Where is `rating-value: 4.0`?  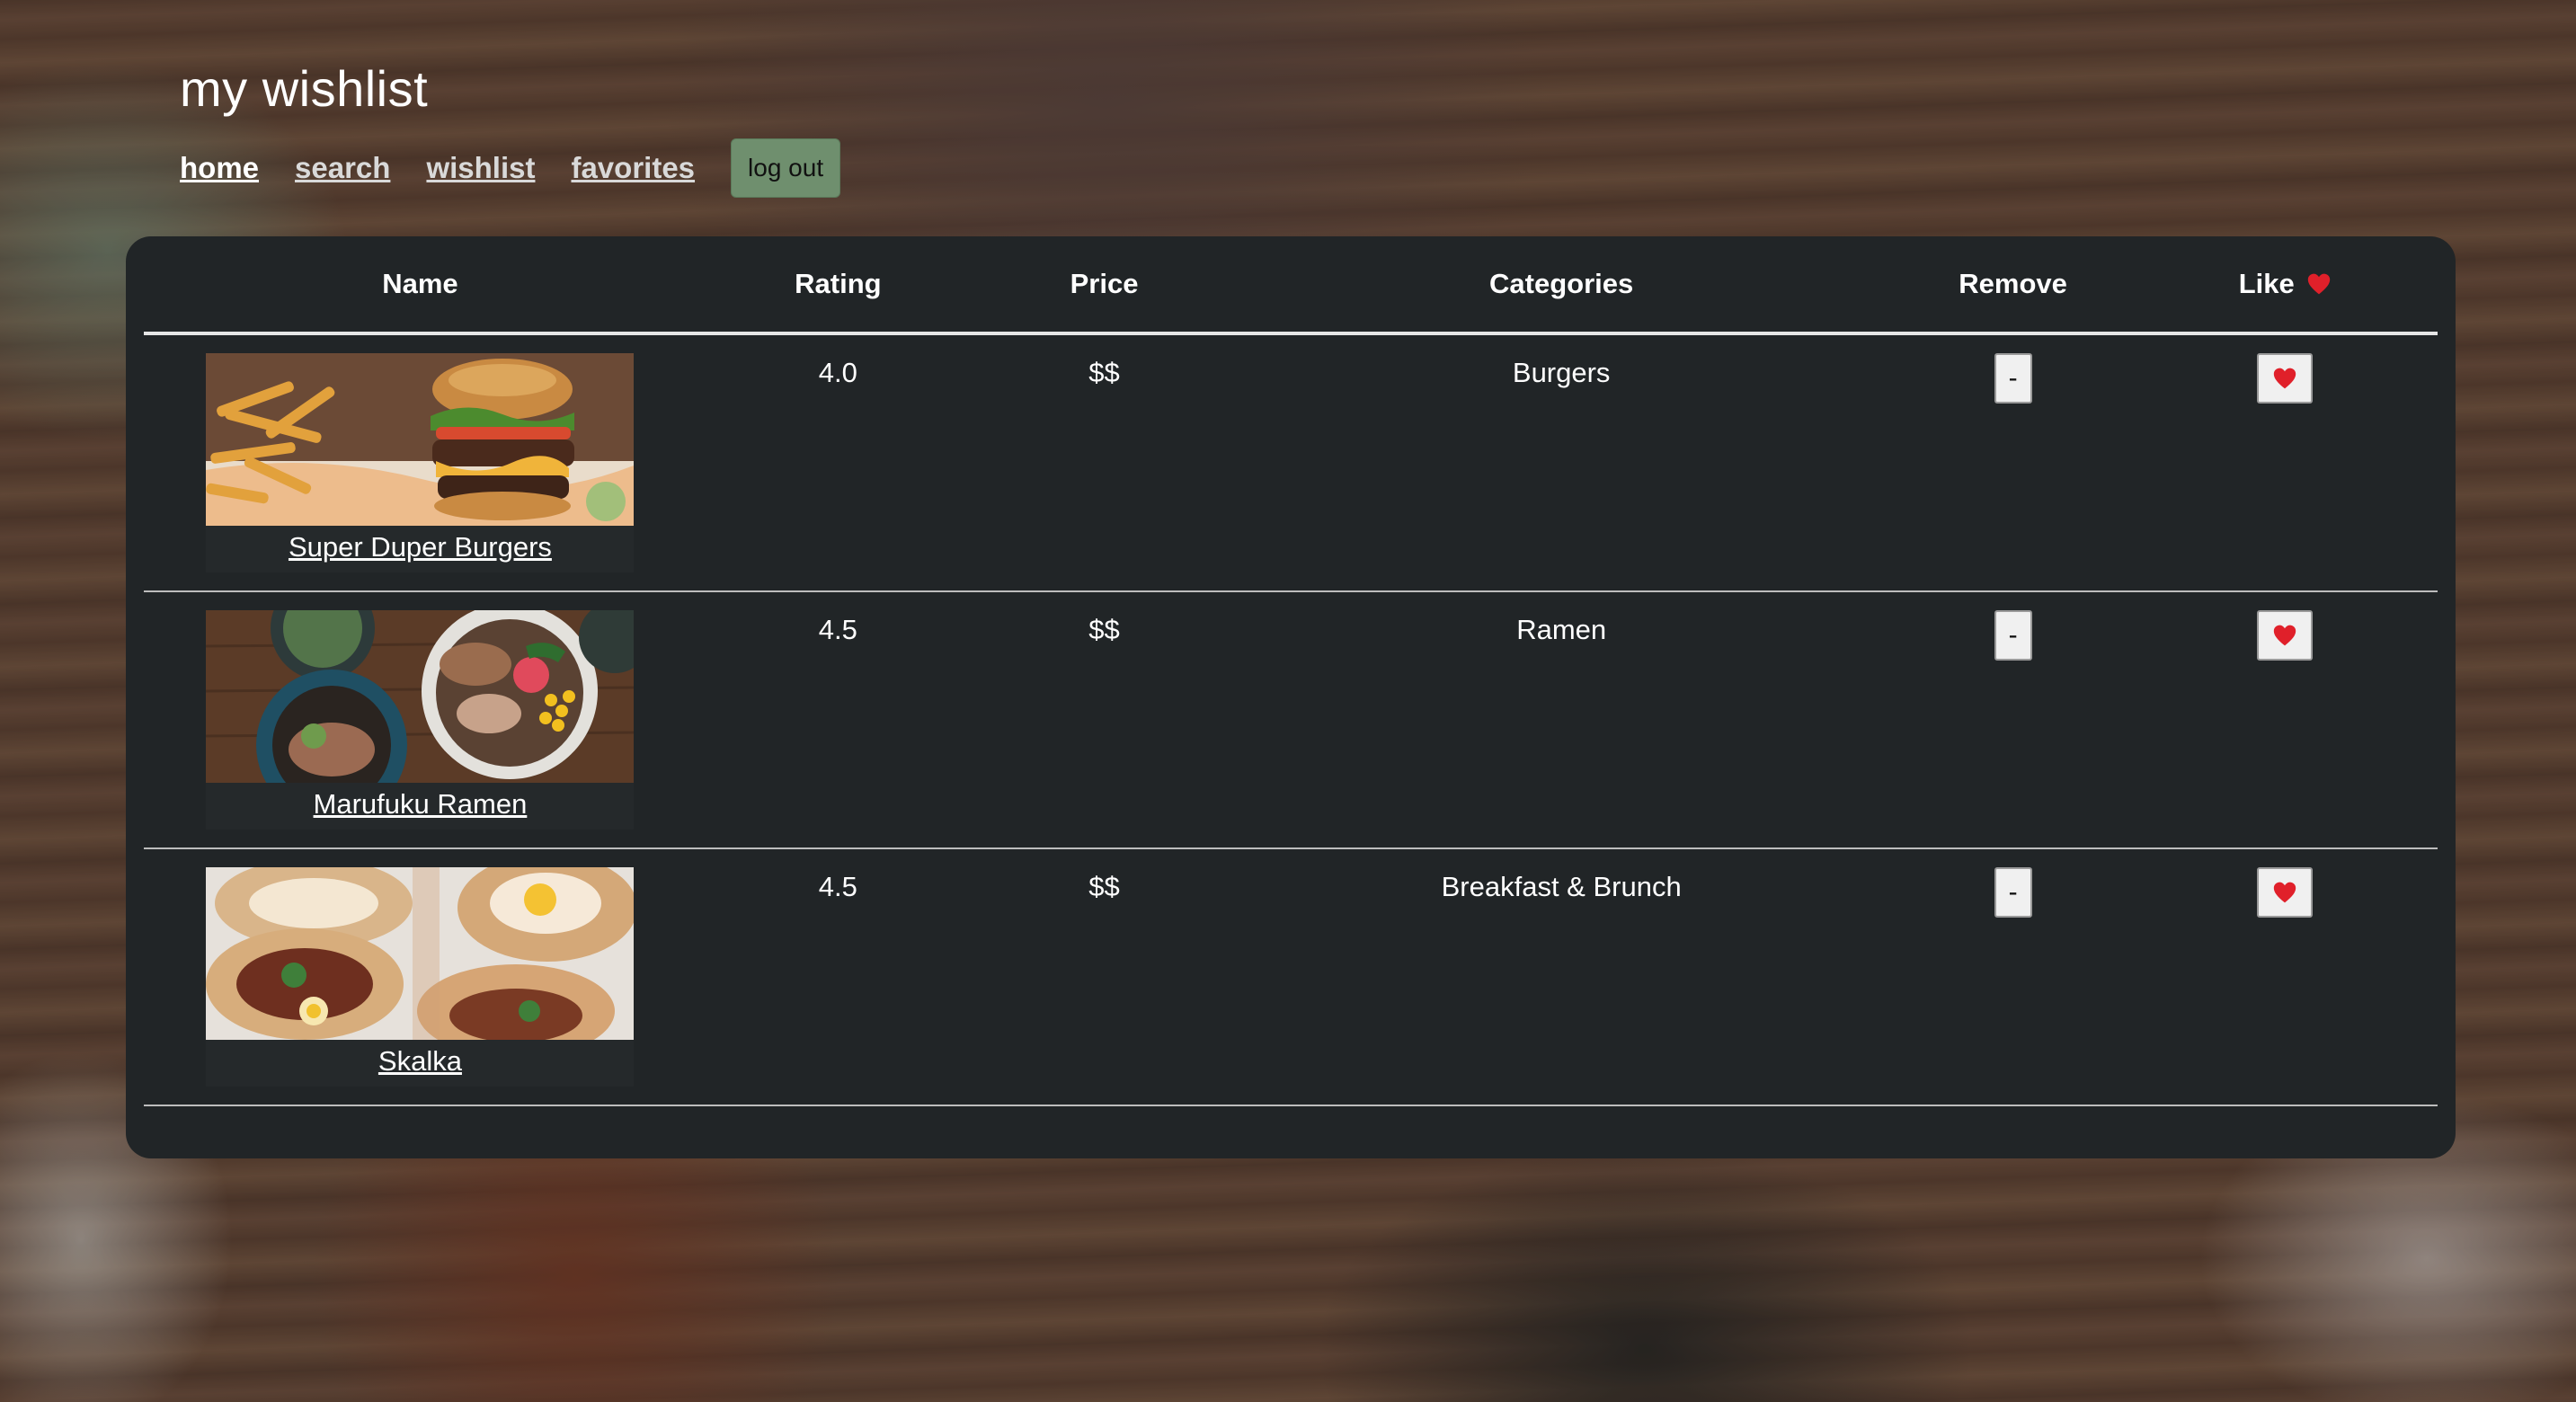
rating-value: 4.0 is located at coordinates (837, 372).